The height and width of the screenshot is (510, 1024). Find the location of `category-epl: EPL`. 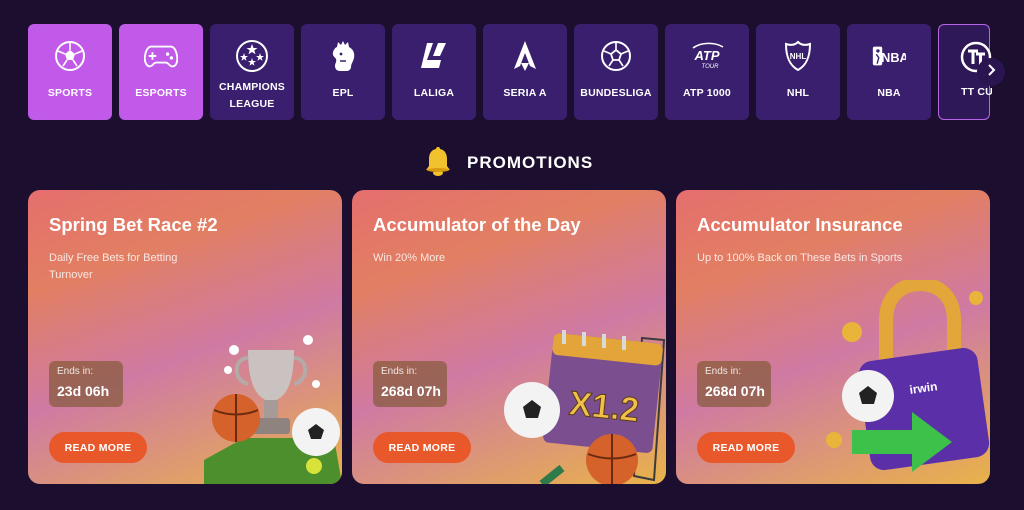

category-epl: EPL is located at coordinates (343, 72).